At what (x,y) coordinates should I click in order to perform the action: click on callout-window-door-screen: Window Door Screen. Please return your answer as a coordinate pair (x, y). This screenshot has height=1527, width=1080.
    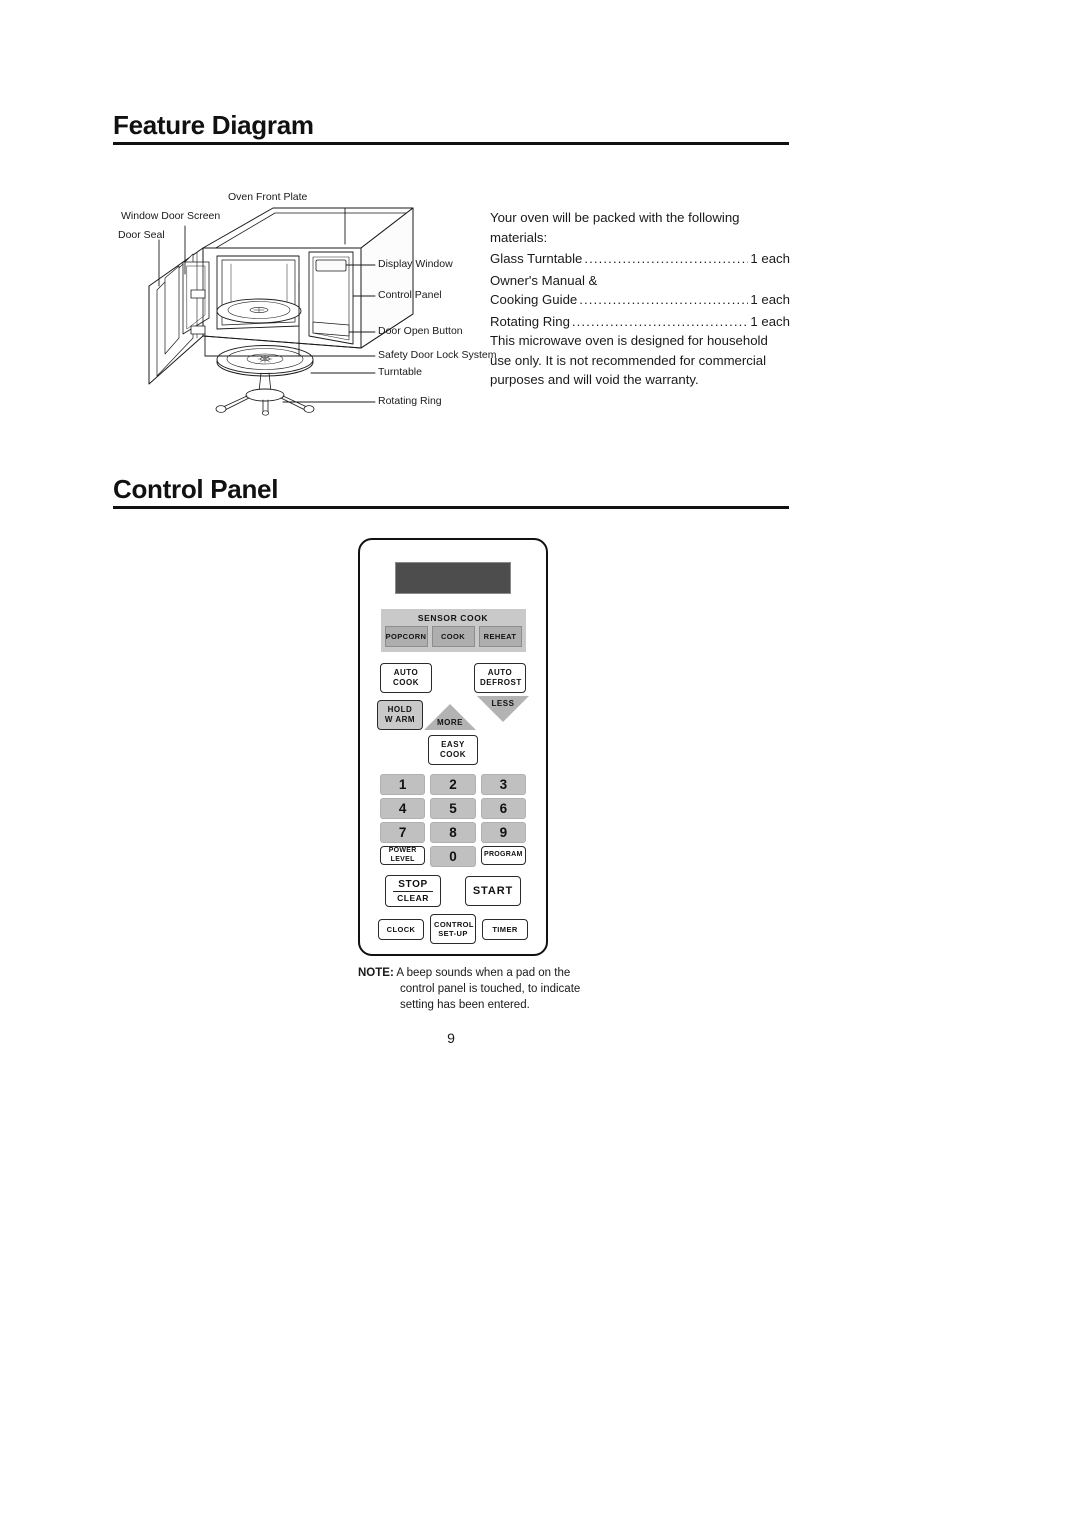
    Looking at the image, I should click on (171, 216).